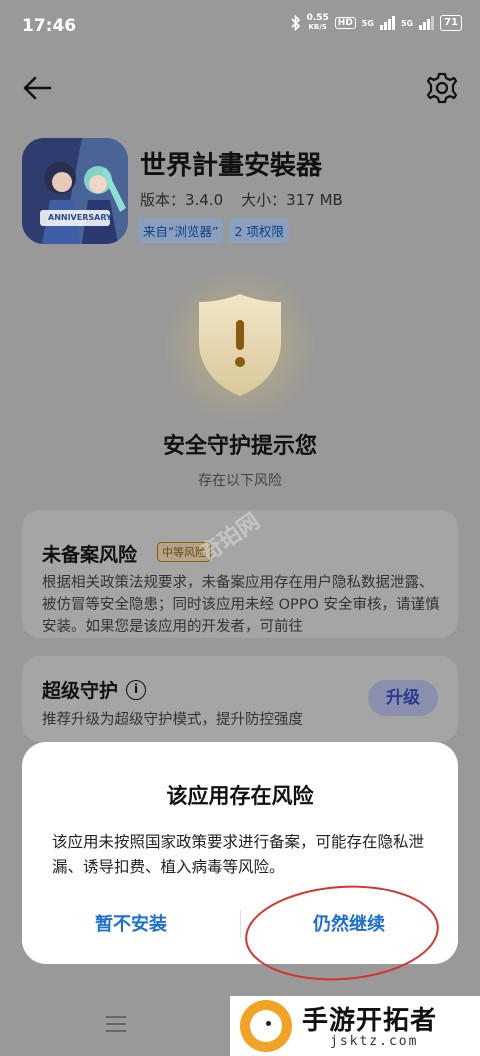  I want to click on protection-subtitle: 存在以下风险, so click(240, 481).